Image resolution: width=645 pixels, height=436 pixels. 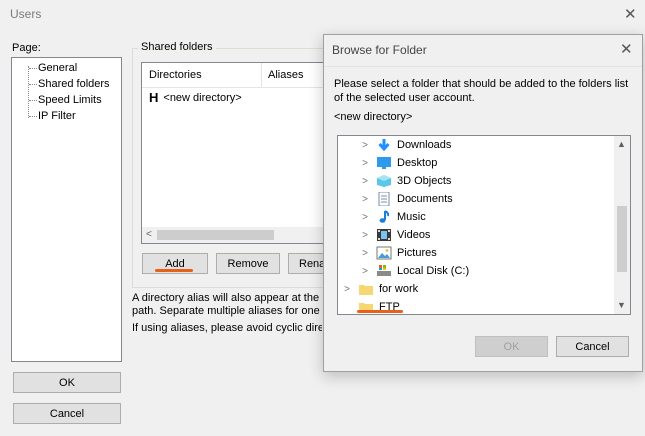 I want to click on shared-folders-group-label: Shared folders, so click(x=177, y=47).